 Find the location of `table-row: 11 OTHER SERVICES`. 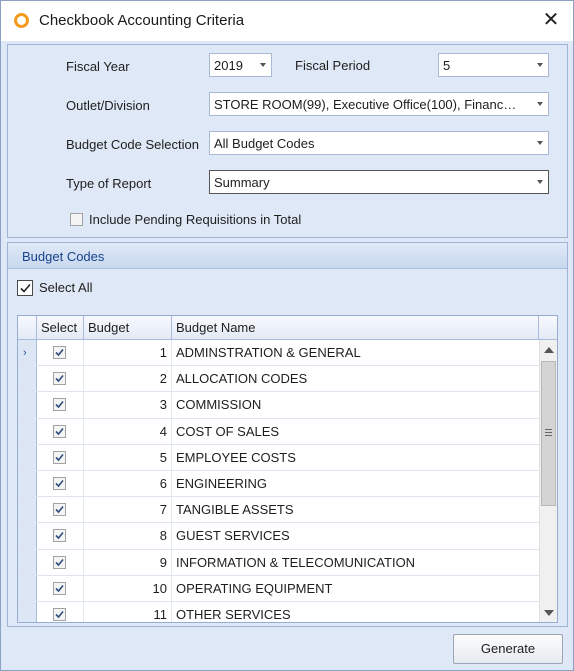

table-row: 11 OTHER SERVICES is located at coordinates (278, 611).